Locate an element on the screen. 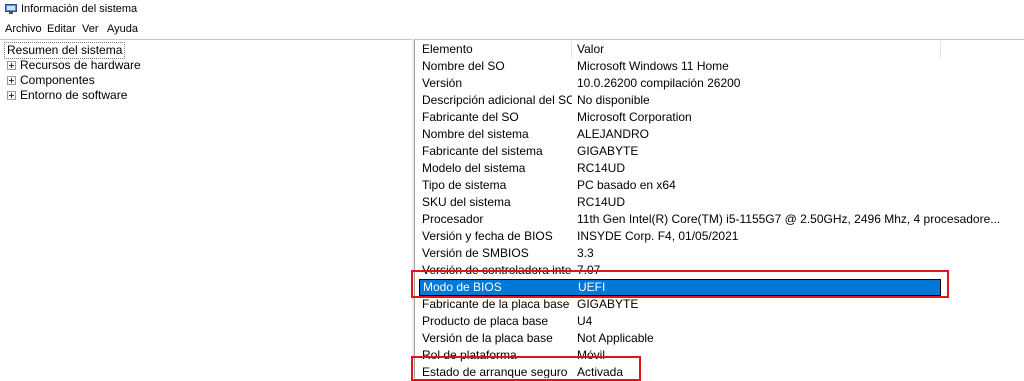 This screenshot has width=1024, height=381. row-element: Producto de placa base is located at coordinates (485, 321).